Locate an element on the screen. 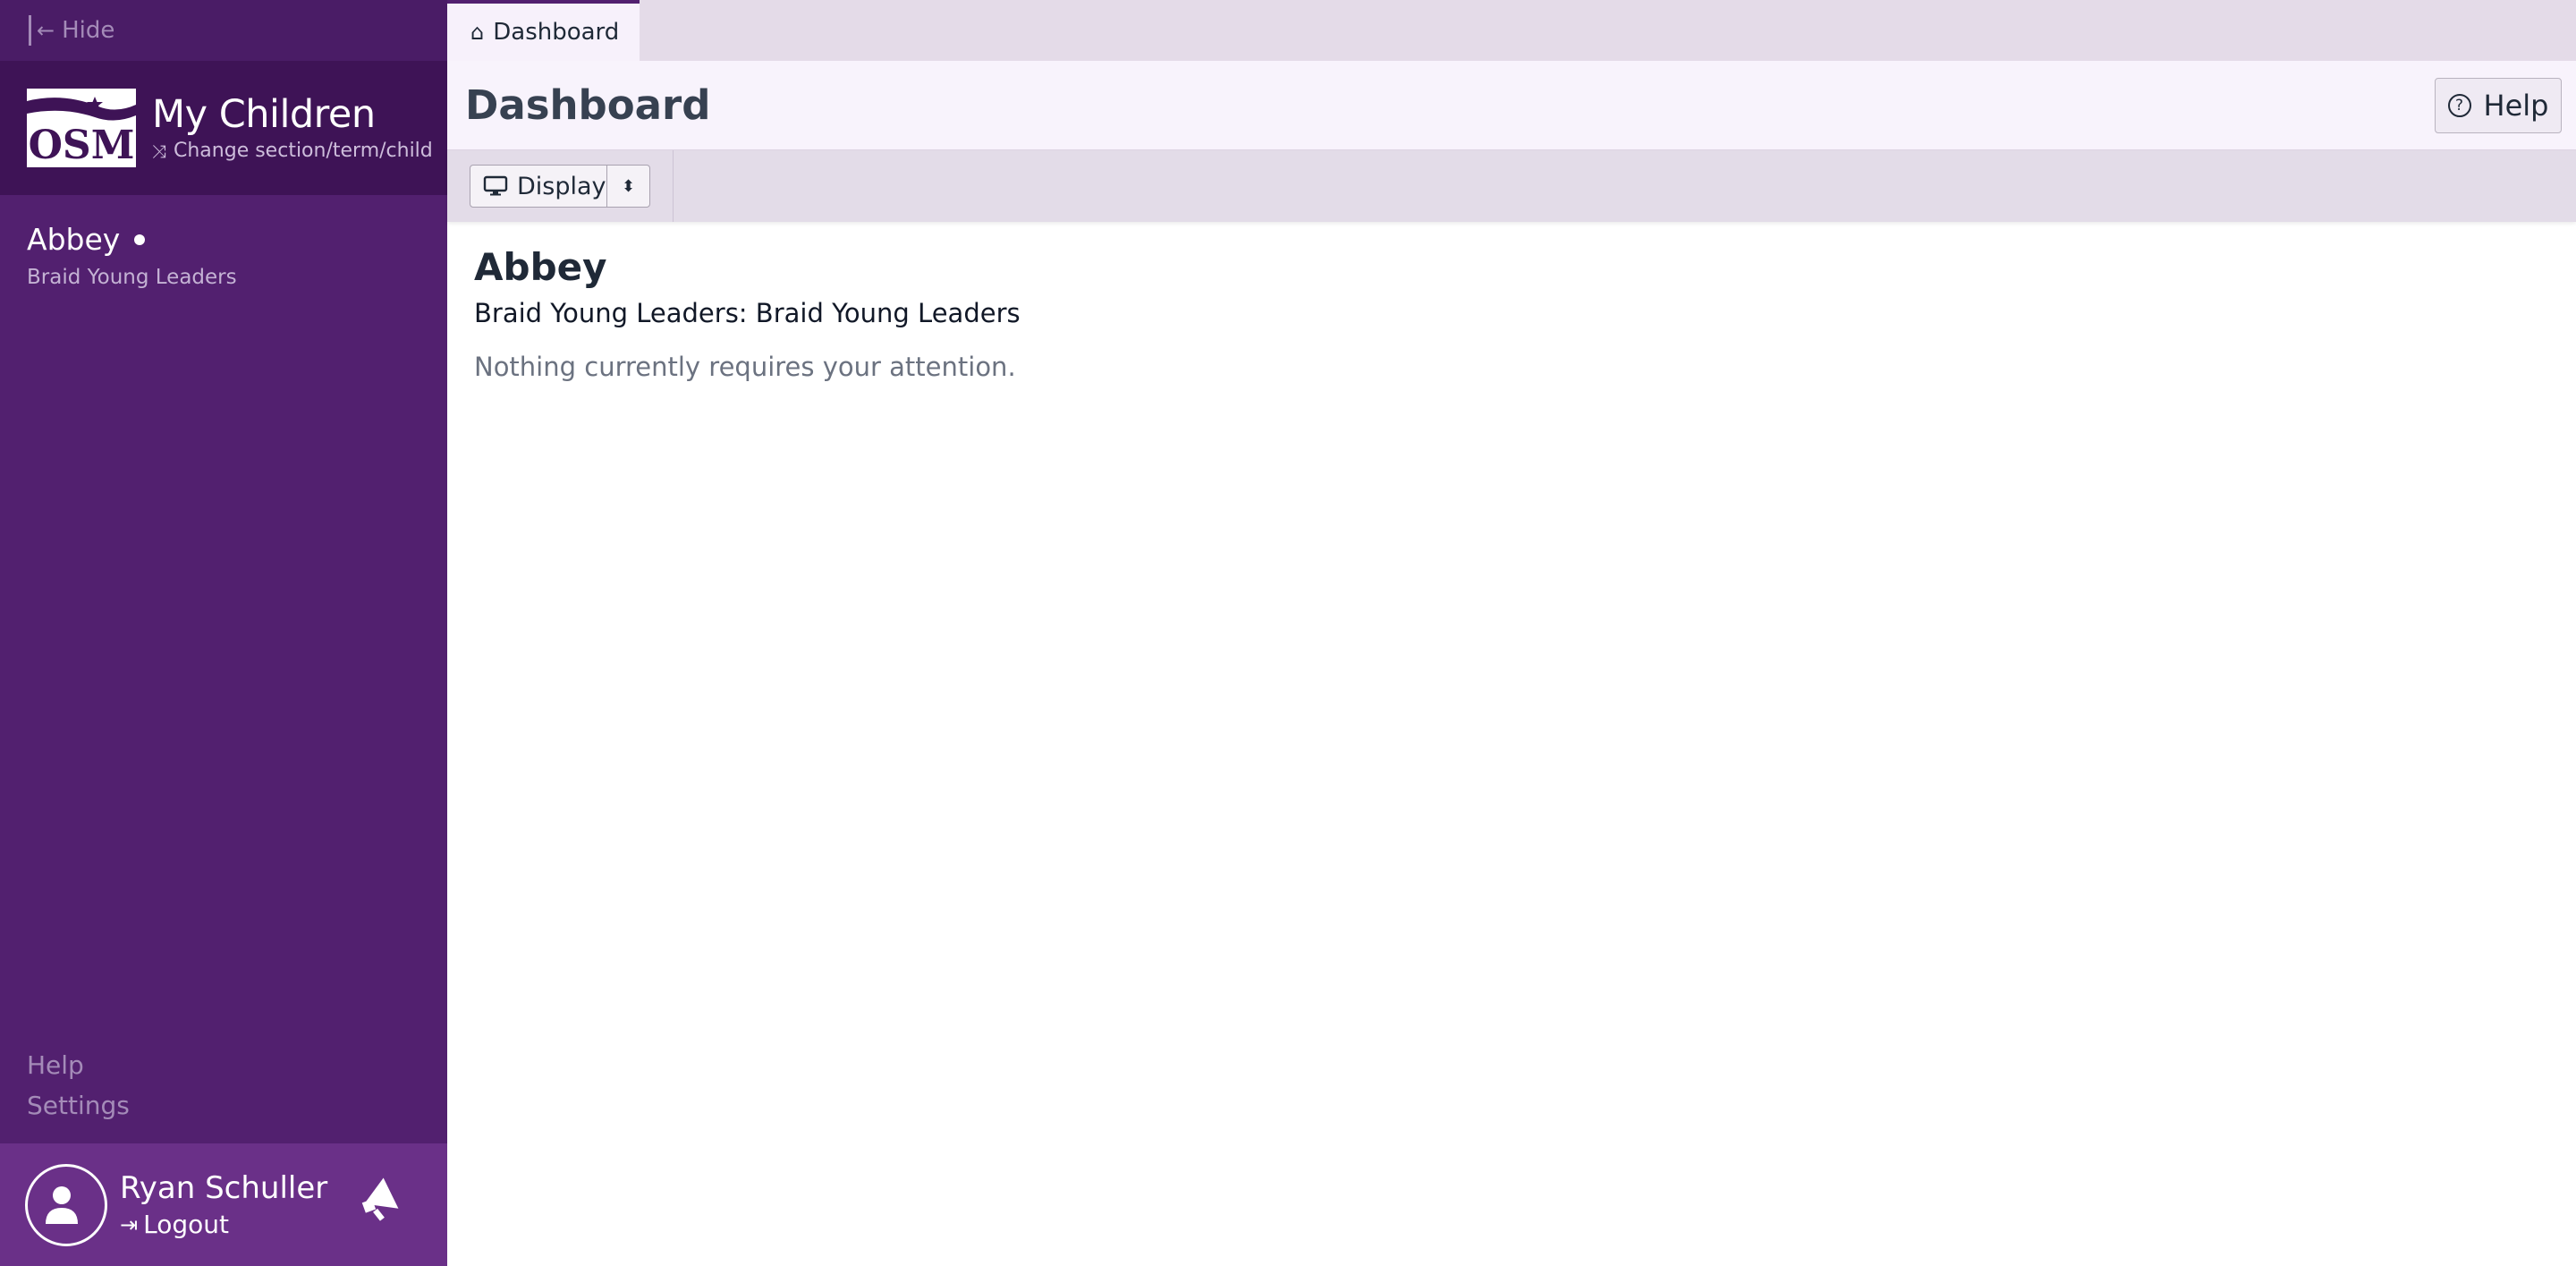 The width and height of the screenshot is (2576, 1266). display-select-label: Display is located at coordinates (561, 186).